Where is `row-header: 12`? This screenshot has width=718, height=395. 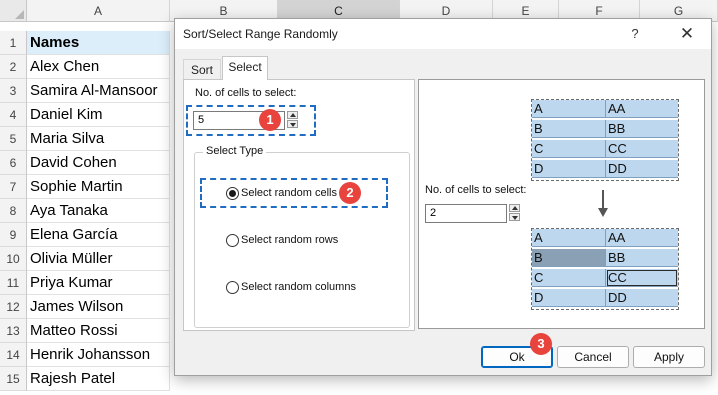
row-header: 12 is located at coordinates (13, 307).